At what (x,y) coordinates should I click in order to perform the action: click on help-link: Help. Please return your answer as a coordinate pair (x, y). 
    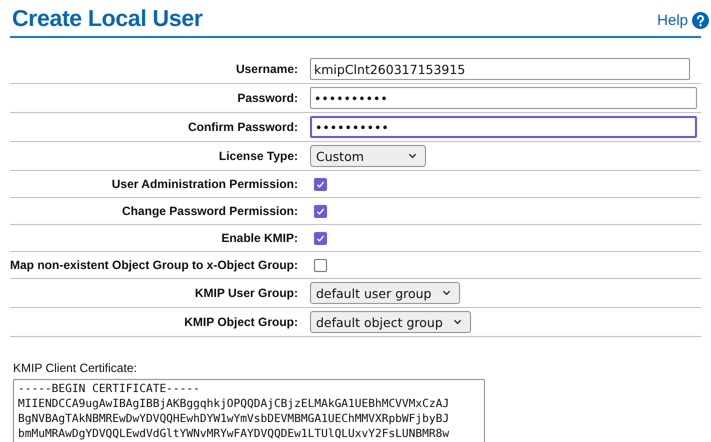
    Looking at the image, I should click on (683, 20).